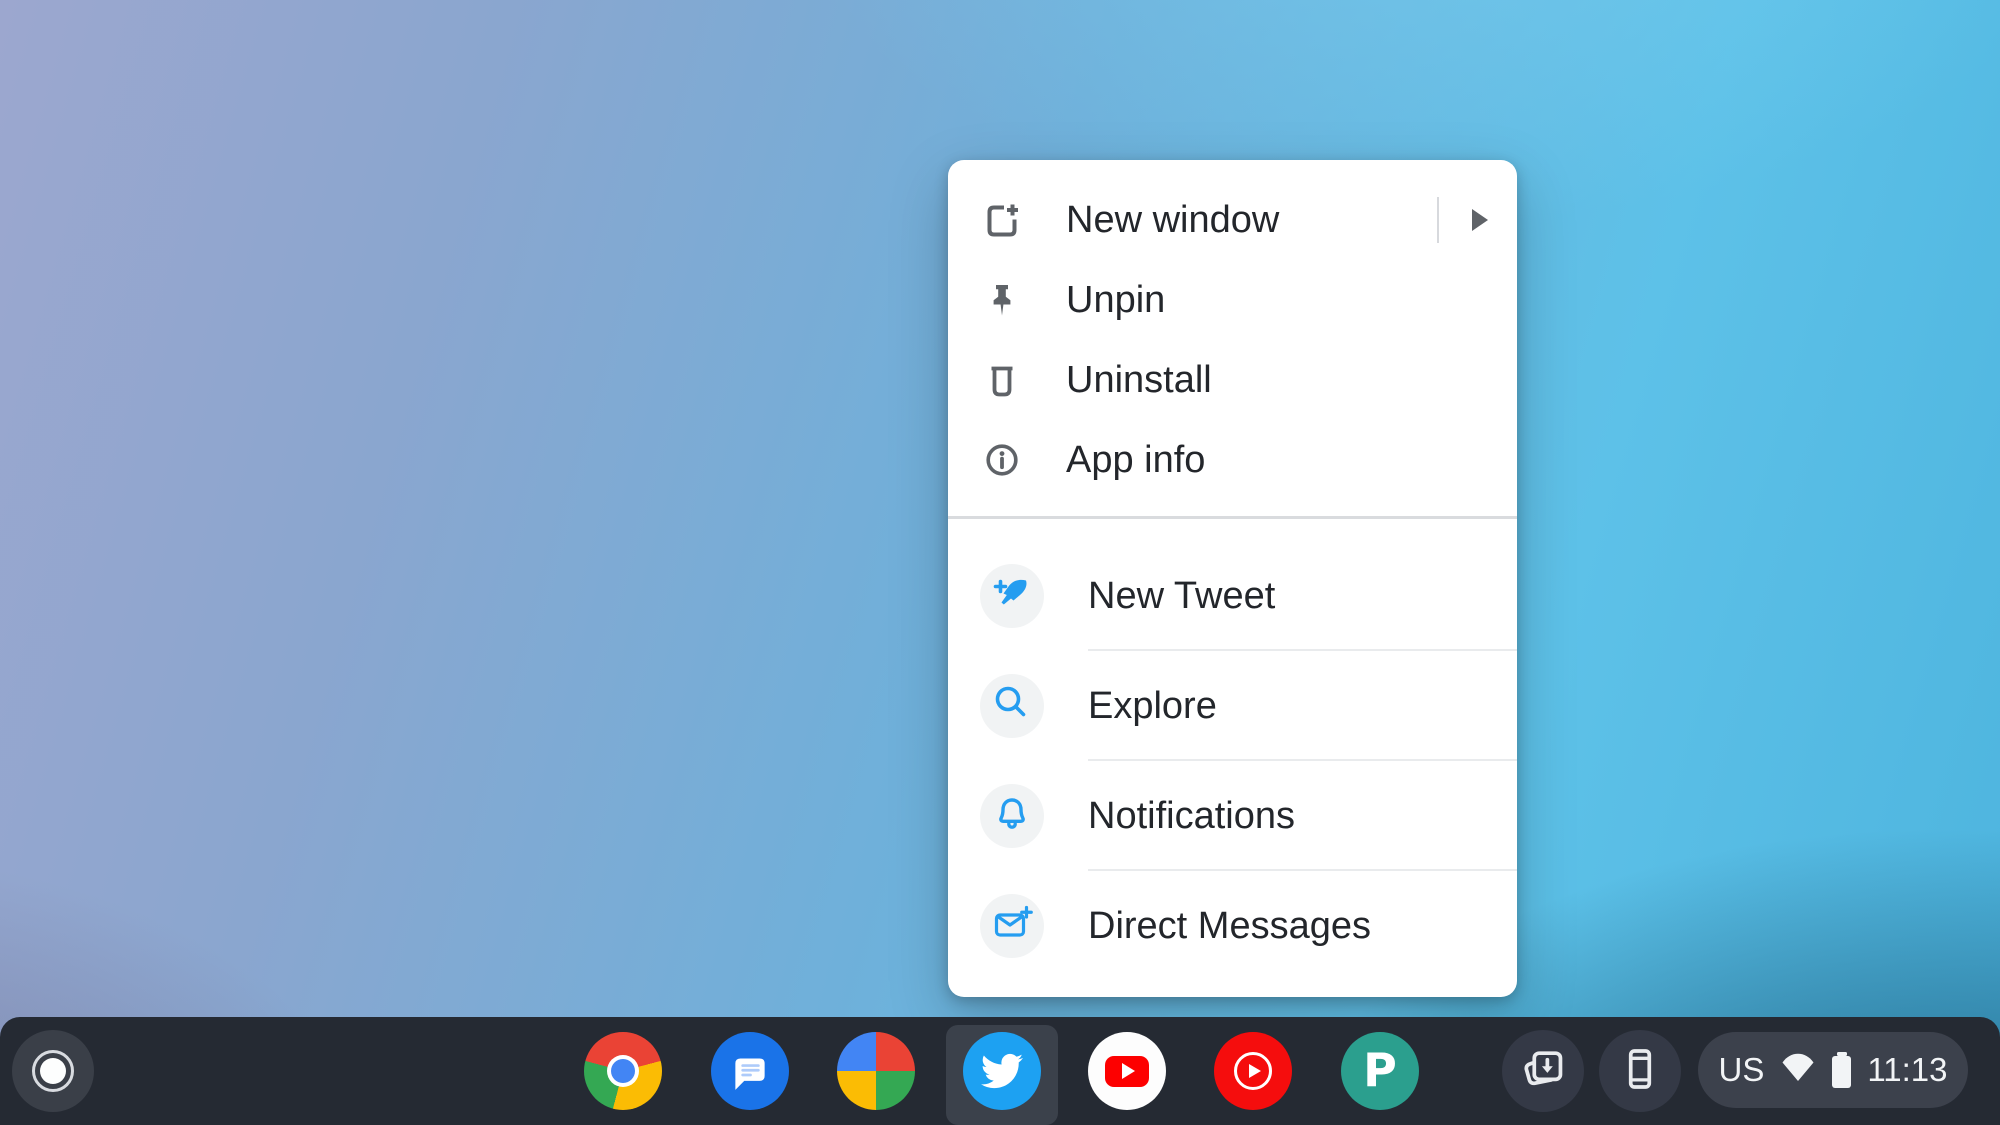  What do you see at coordinates (1232, 460) in the screenshot?
I see `menu-item-app-info: App info` at bounding box center [1232, 460].